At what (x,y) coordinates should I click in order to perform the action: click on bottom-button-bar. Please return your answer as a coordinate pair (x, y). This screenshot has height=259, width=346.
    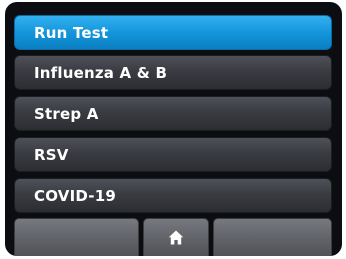
    Looking at the image, I should click on (173, 237).